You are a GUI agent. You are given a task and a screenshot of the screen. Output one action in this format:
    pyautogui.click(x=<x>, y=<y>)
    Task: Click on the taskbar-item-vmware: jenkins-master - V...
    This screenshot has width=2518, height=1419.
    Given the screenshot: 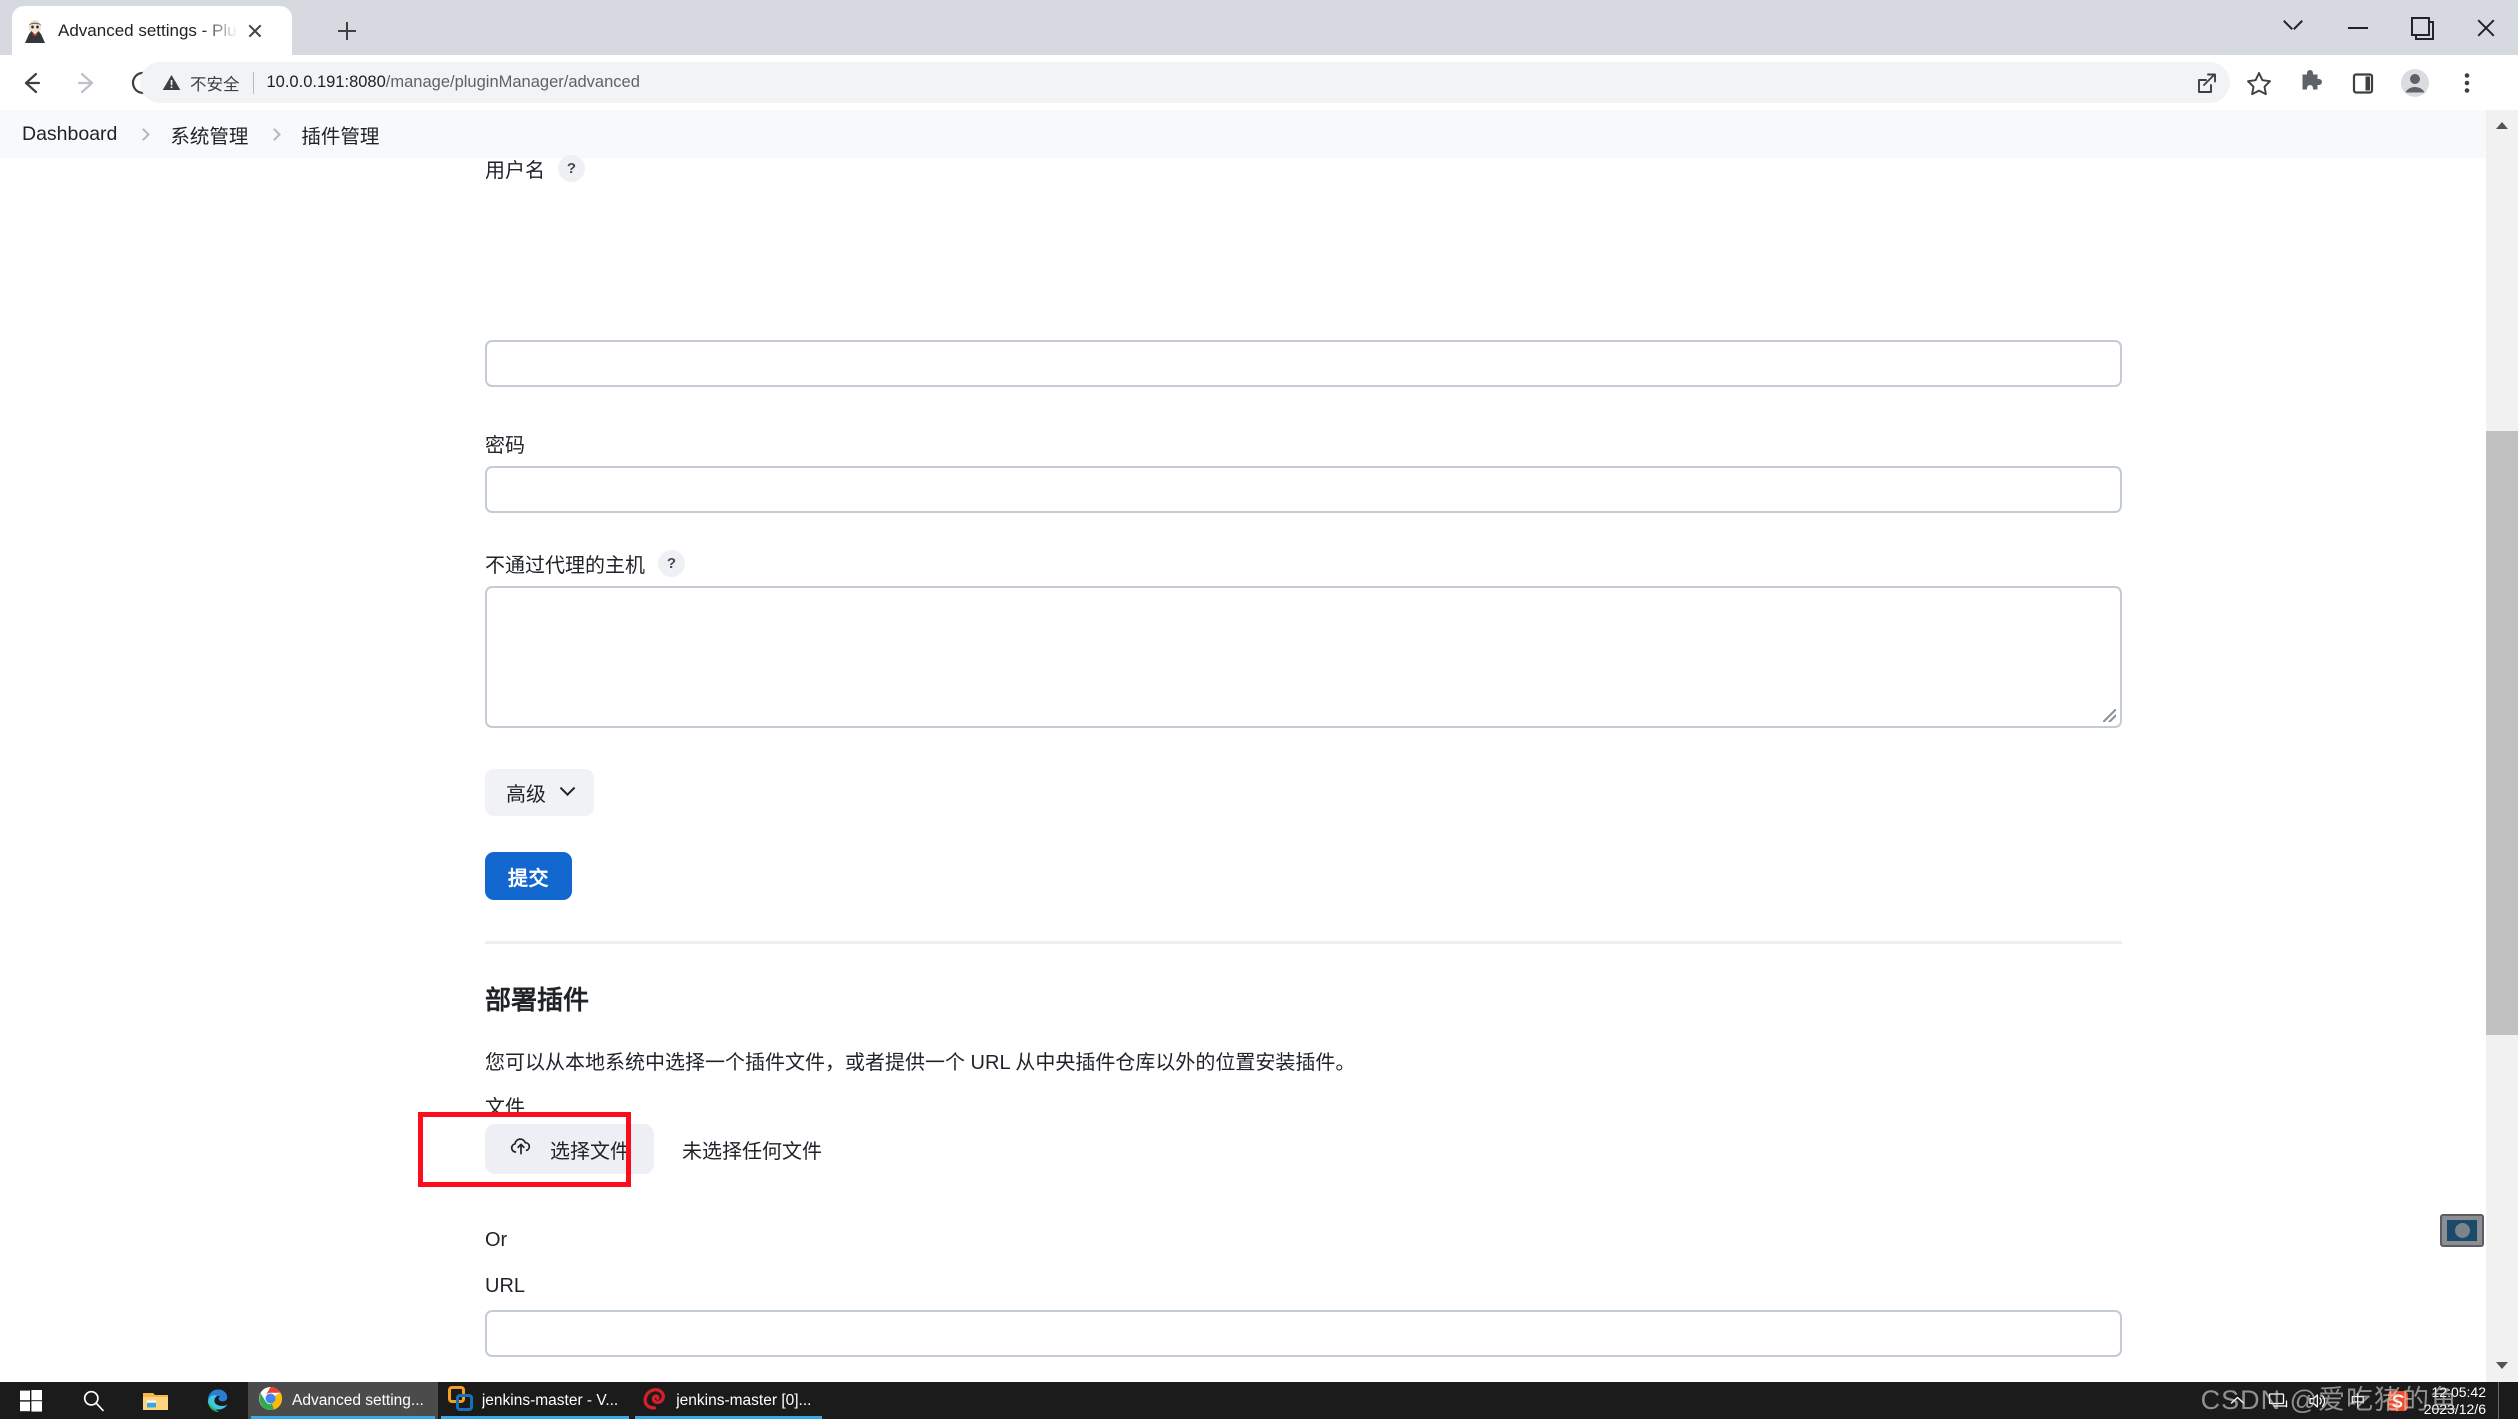 What is the action you would take?
    pyautogui.click(x=535, y=1400)
    